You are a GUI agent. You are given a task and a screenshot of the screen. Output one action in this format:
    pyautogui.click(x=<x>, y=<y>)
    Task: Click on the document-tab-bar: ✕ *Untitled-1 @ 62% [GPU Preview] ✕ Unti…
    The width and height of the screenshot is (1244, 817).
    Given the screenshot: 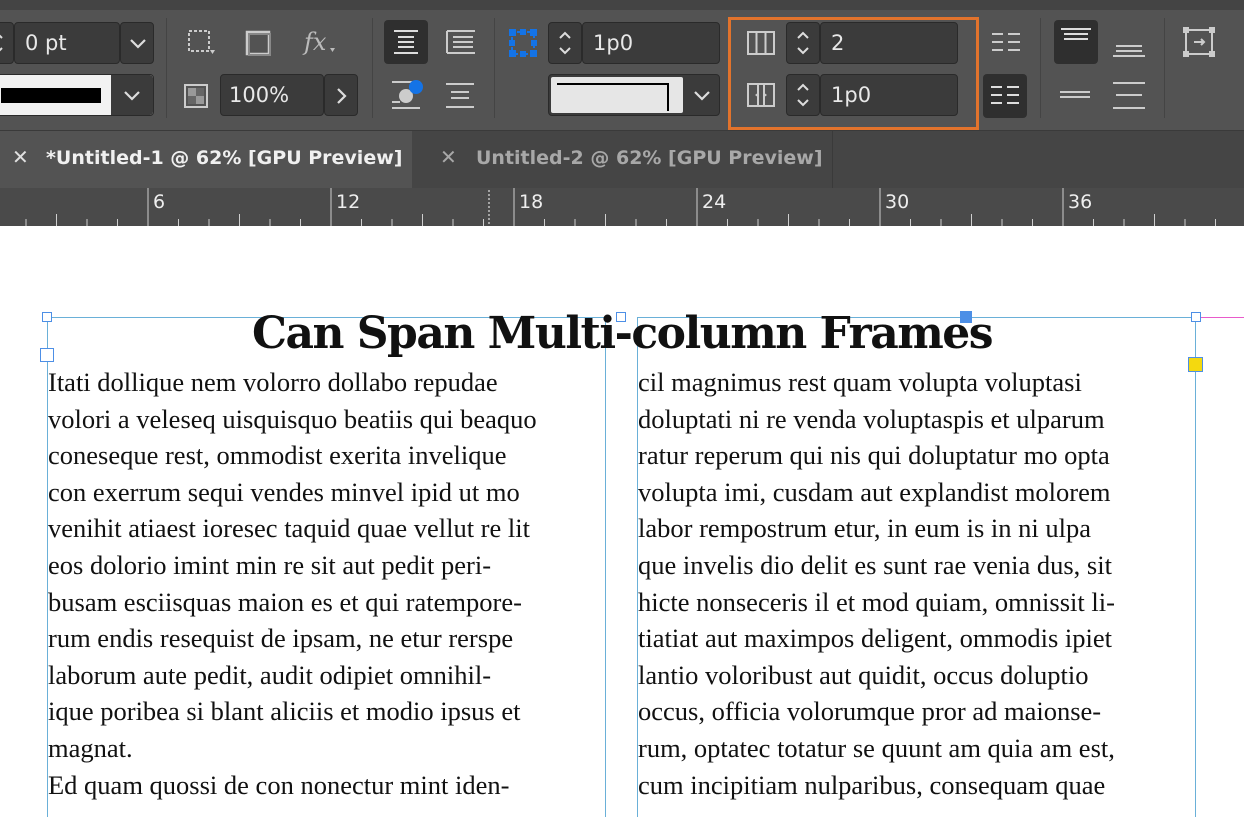 What is the action you would take?
    pyautogui.click(x=622, y=159)
    